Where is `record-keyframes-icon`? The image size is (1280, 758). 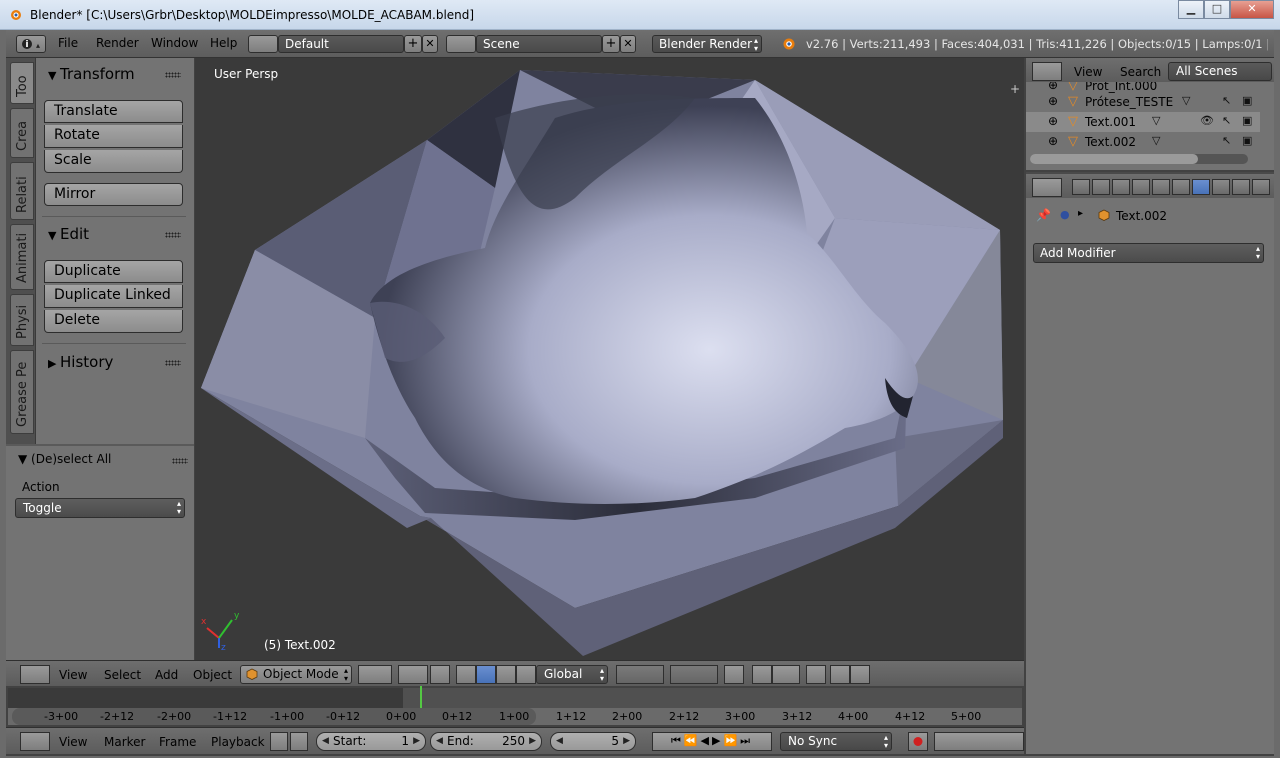
record-keyframes-icon is located at coordinates (918, 741).